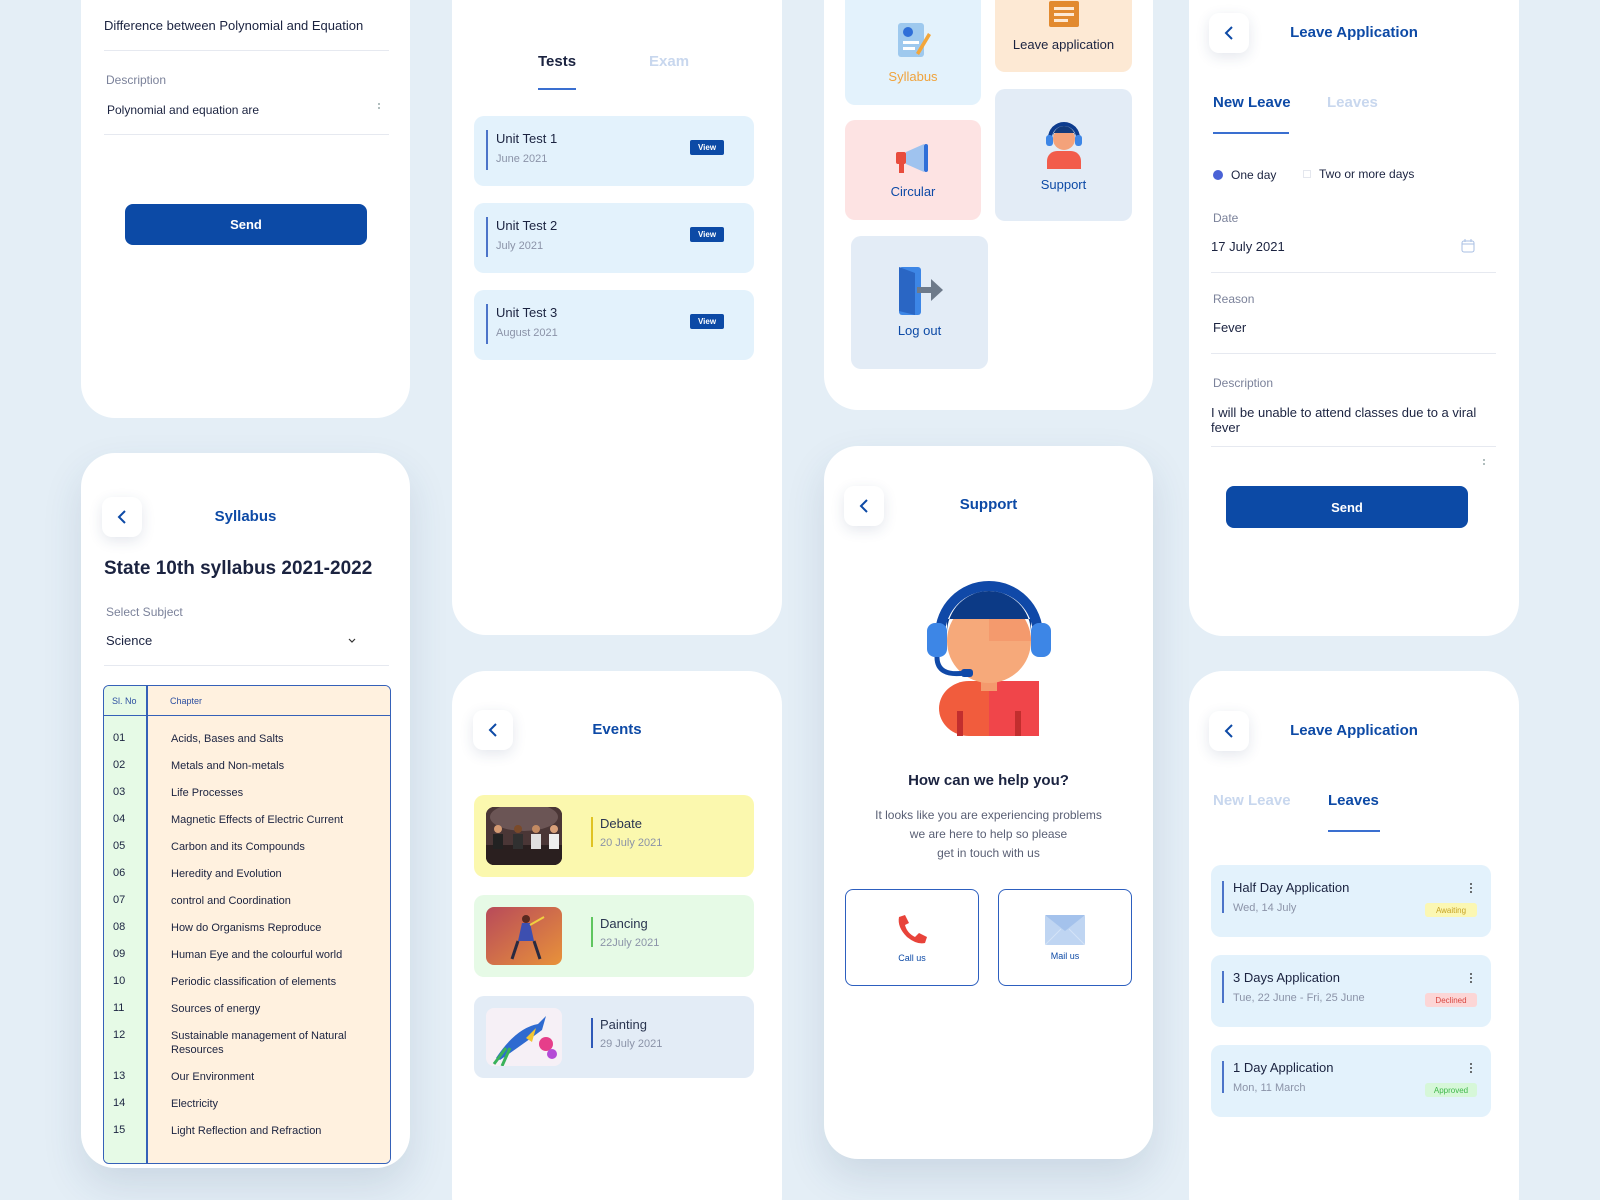 The height and width of the screenshot is (1200, 1600). What do you see at coordinates (119, 927) in the screenshot?
I see `row-number: 08` at bounding box center [119, 927].